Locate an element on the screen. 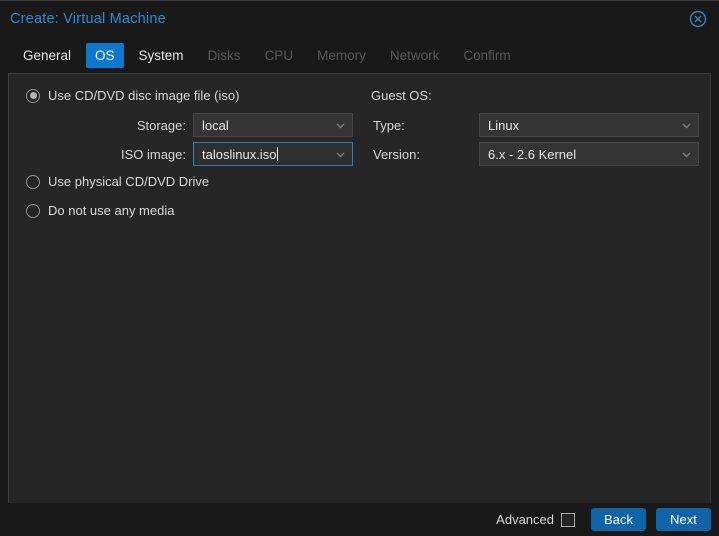  tab-network: Network is located at coordinates (414, 55).